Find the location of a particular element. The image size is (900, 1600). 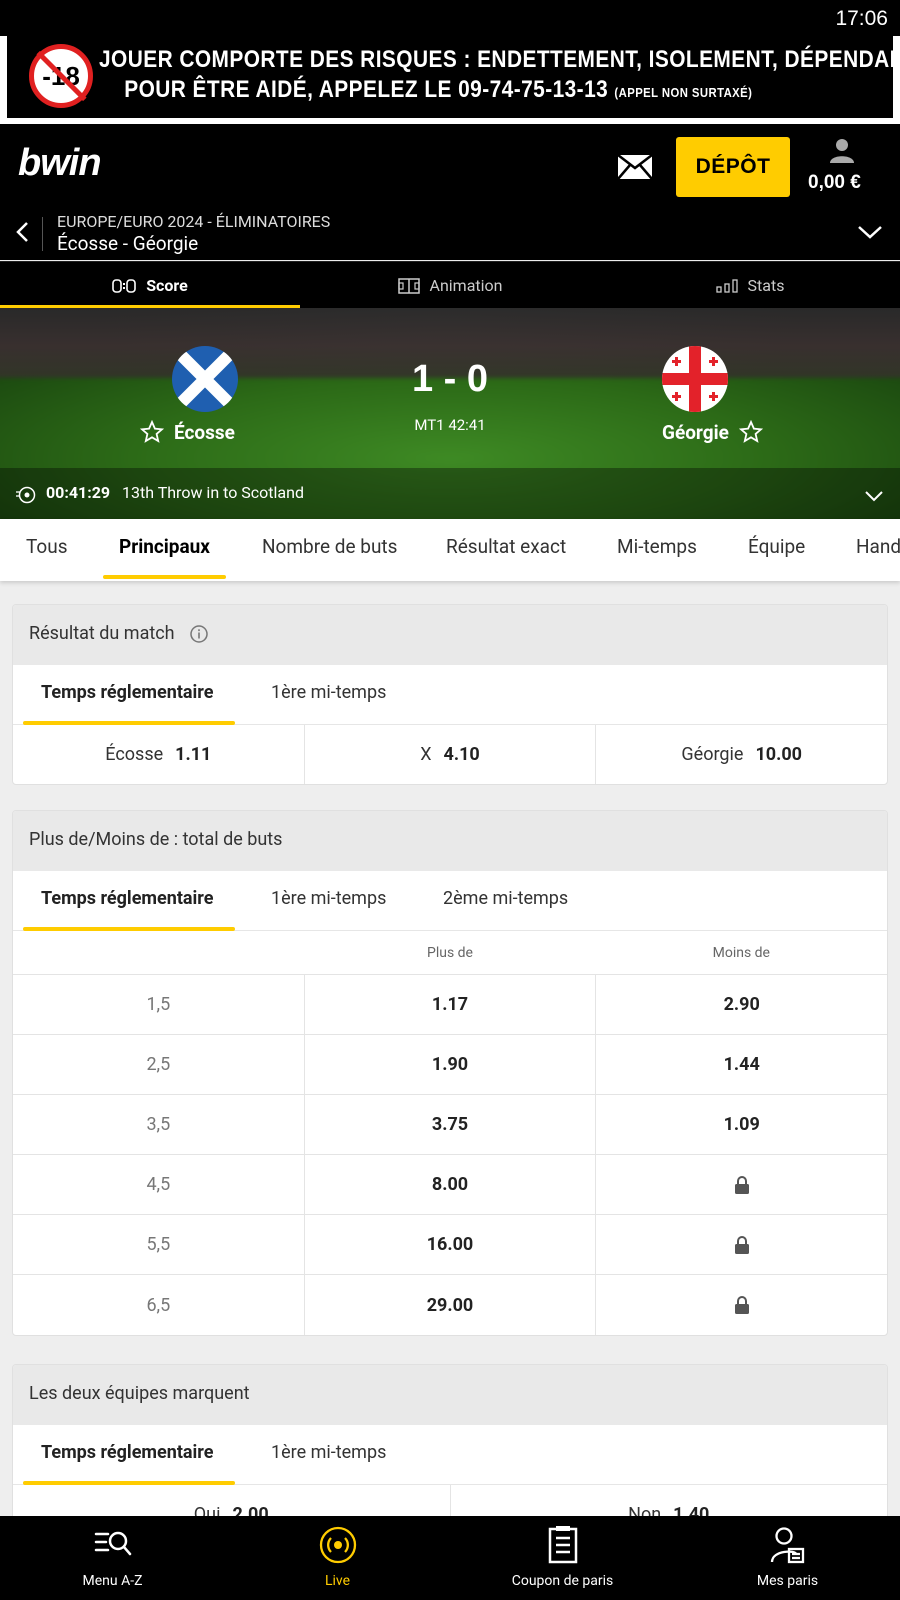

nav-live: Live is located at coordinates (337, 1558).